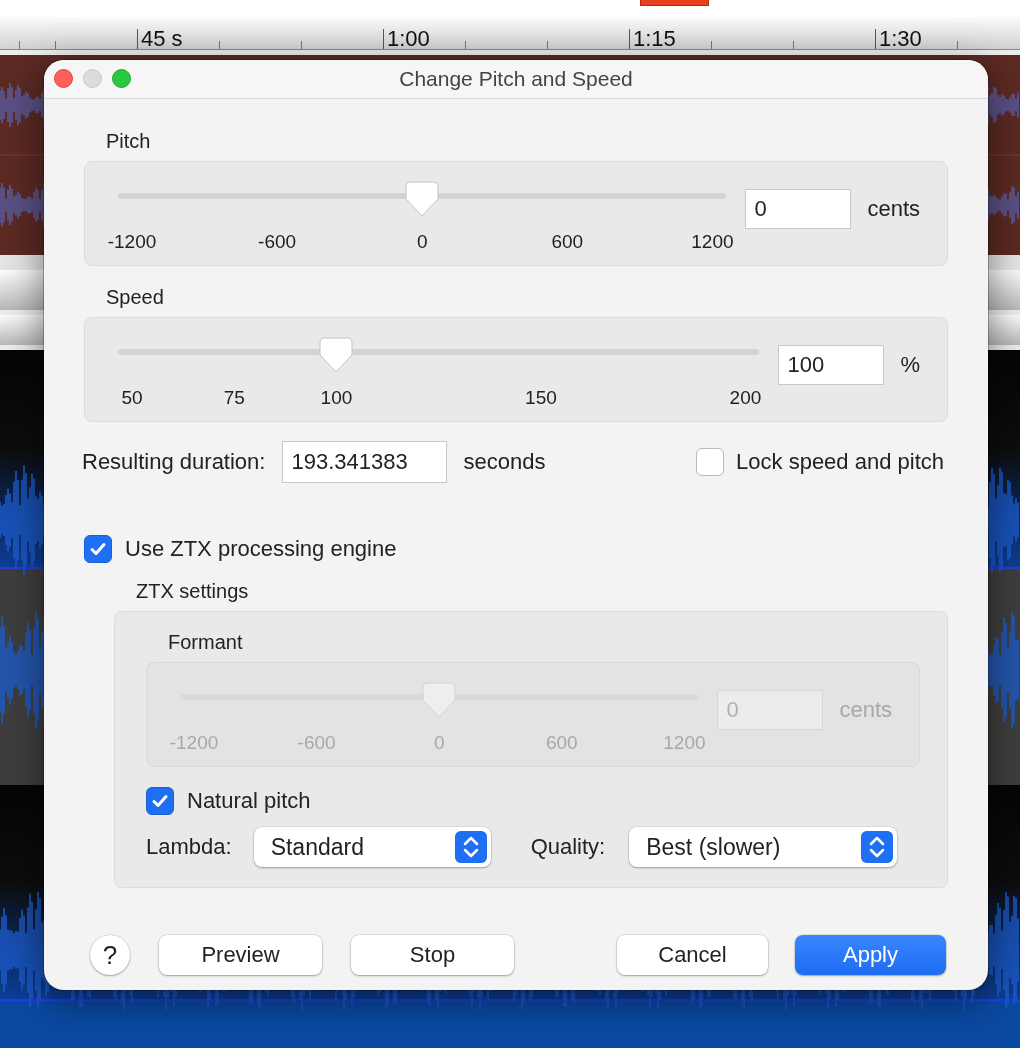  I want to click on ruler-label: 1:30, so click(900, 39).